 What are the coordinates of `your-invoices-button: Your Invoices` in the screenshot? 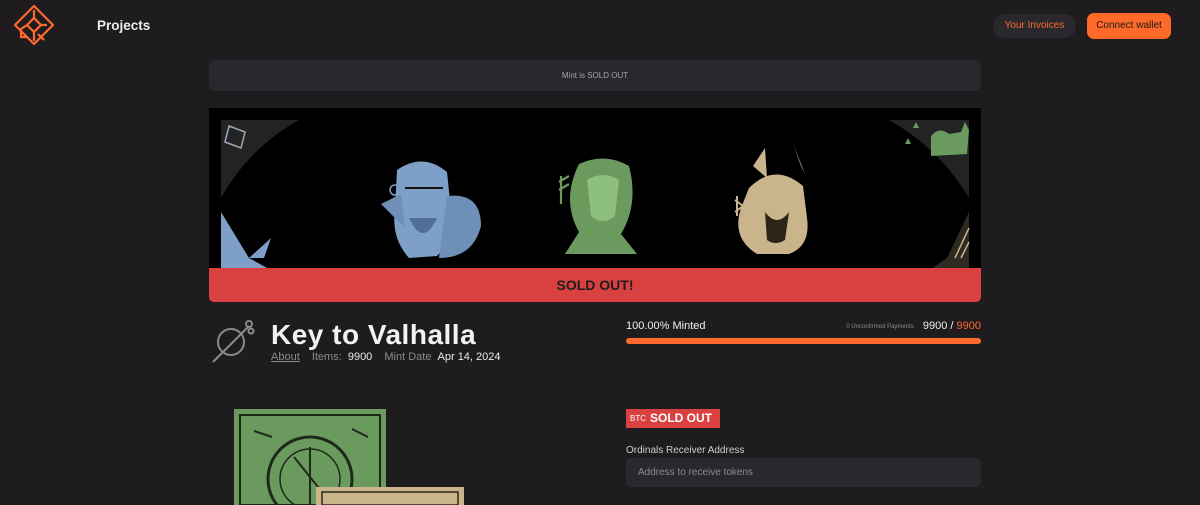 It's located at (1034, 26).